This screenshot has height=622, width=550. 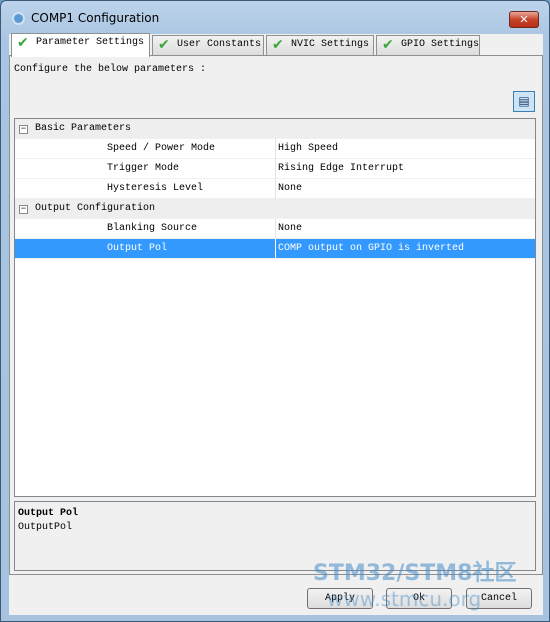 What do you see at coordinates (275, 536) in the screenshot?
I see `description-box: Output Pol OutputPol` at bounding box center [275, 536].